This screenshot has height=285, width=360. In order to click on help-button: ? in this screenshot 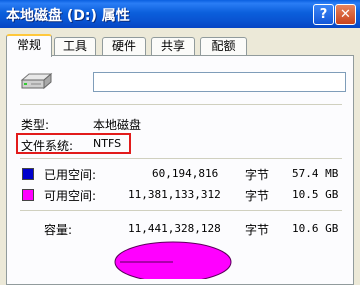, I will do `click(323, 14)`.